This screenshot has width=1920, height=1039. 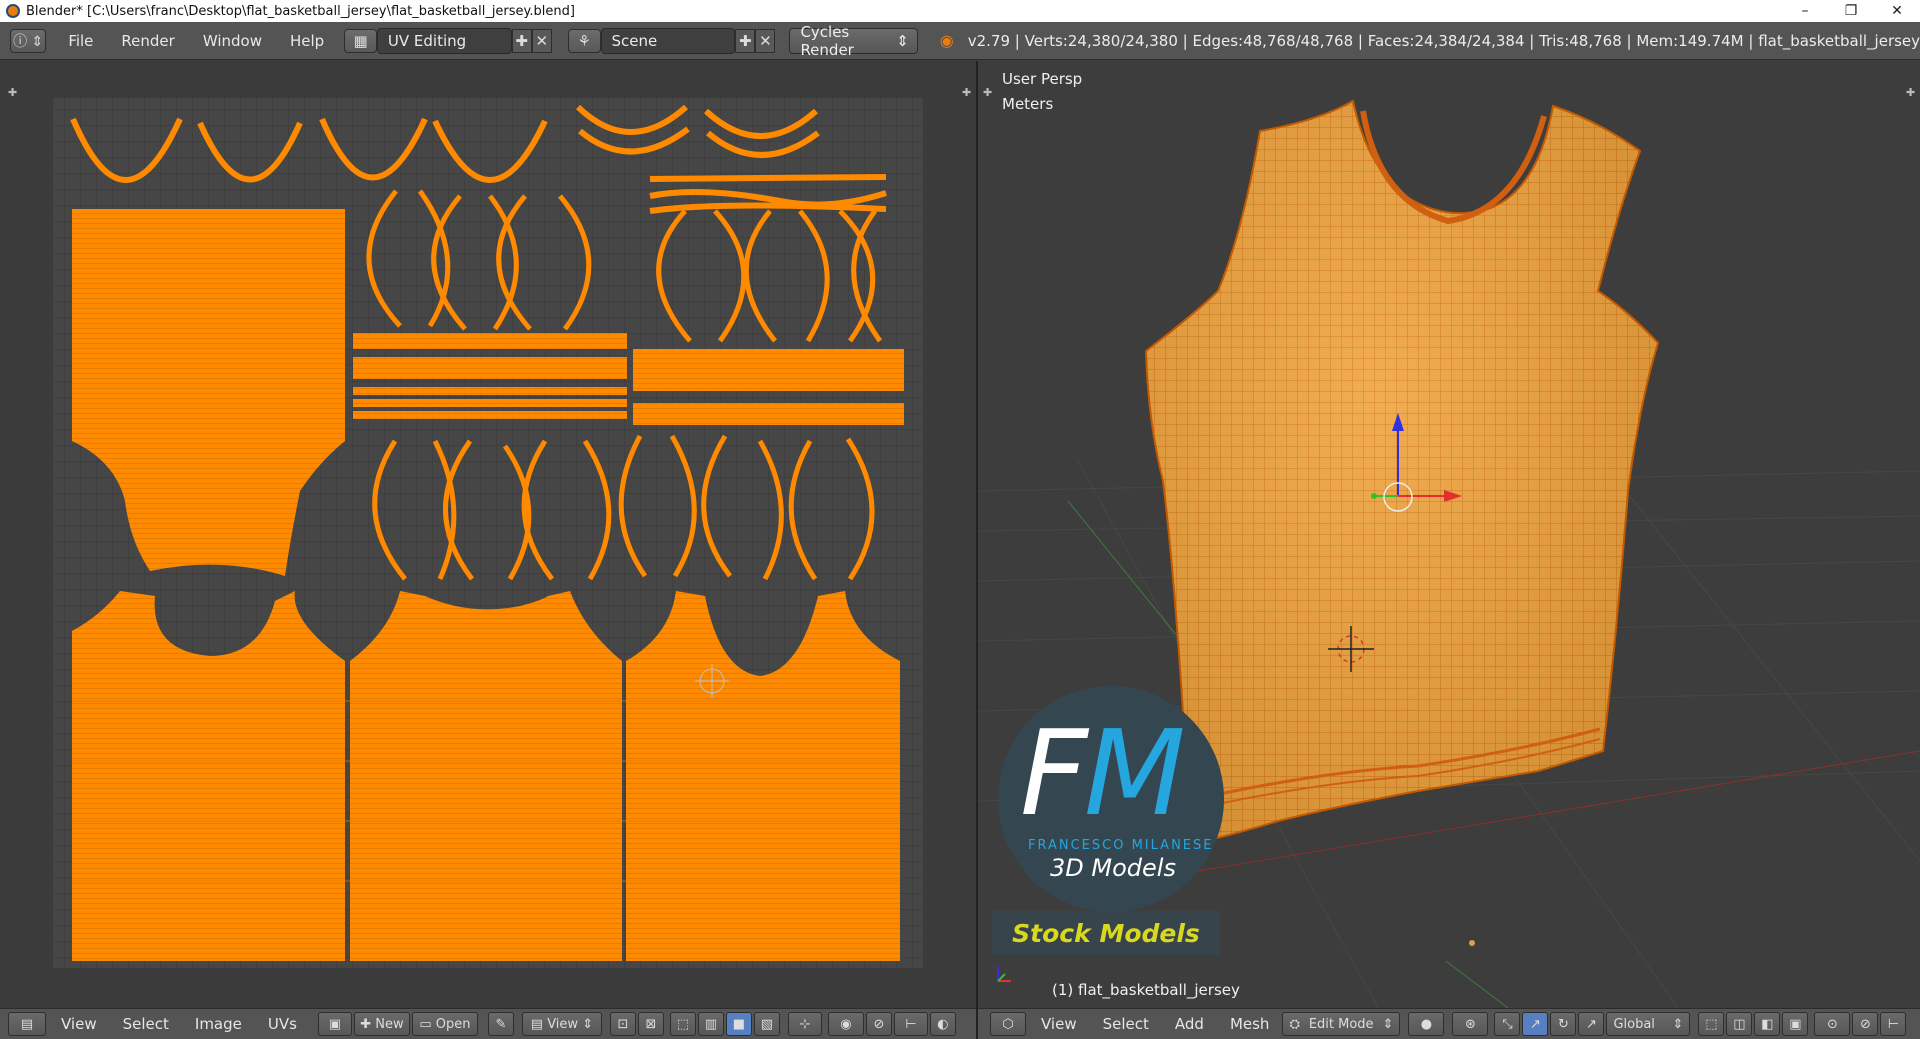 What do you see at coordinates (827, 40) in the screenshot?
I see `render-engine-label: Cycles Render` at bounding box center [827, 40].